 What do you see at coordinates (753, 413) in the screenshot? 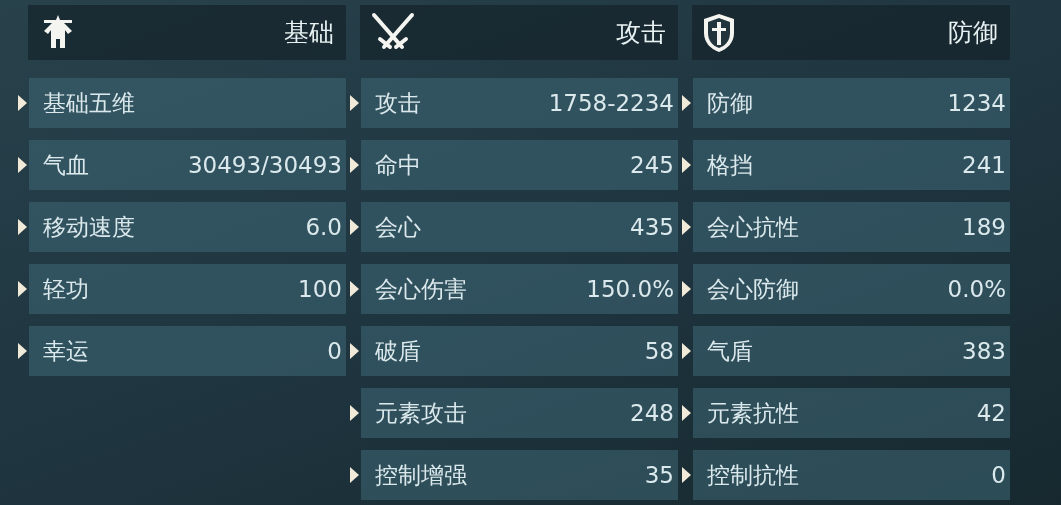
I see `stat-label: 元素抗性` at bounding box center [753, 413].